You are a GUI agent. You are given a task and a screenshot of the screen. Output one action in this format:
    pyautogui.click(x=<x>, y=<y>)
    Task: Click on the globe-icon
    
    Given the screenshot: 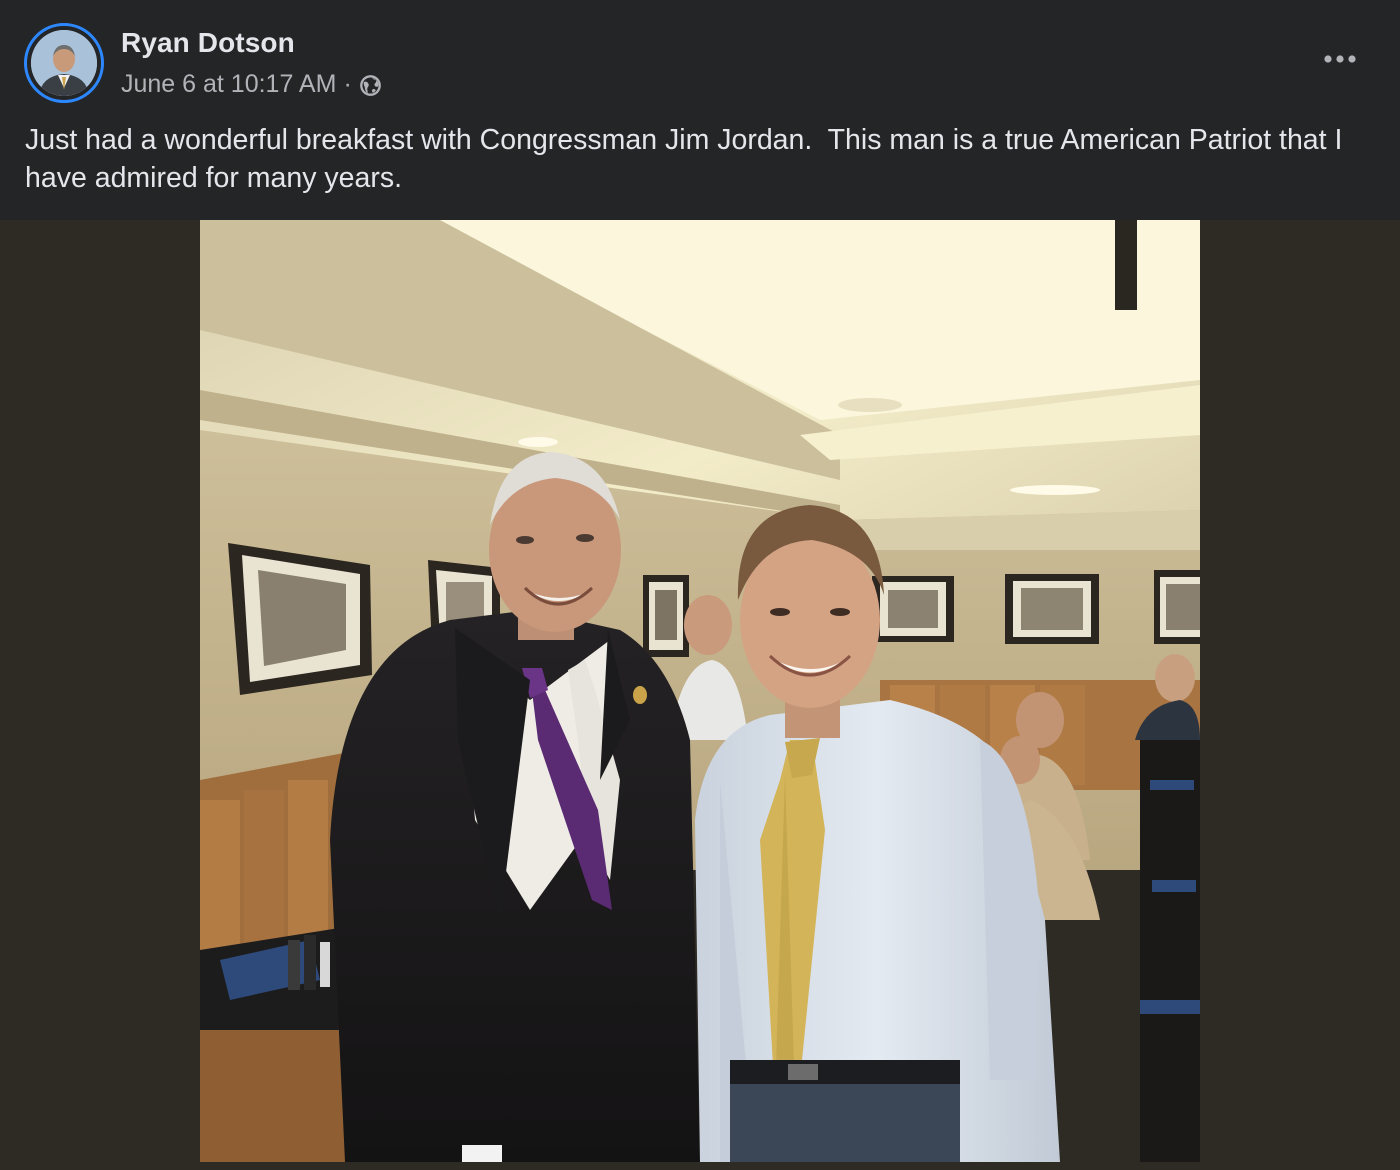 What is the action you would take?
    pyautogui.click(x=370, y=85)
    